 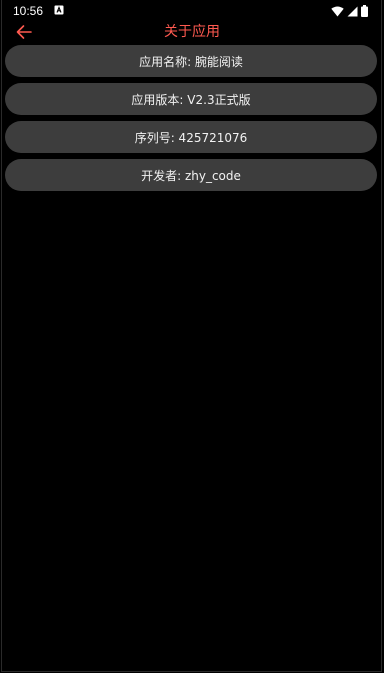 I want to click on app-name-item: 应用名称: 腕能阅读, so click(x=191, y=61).